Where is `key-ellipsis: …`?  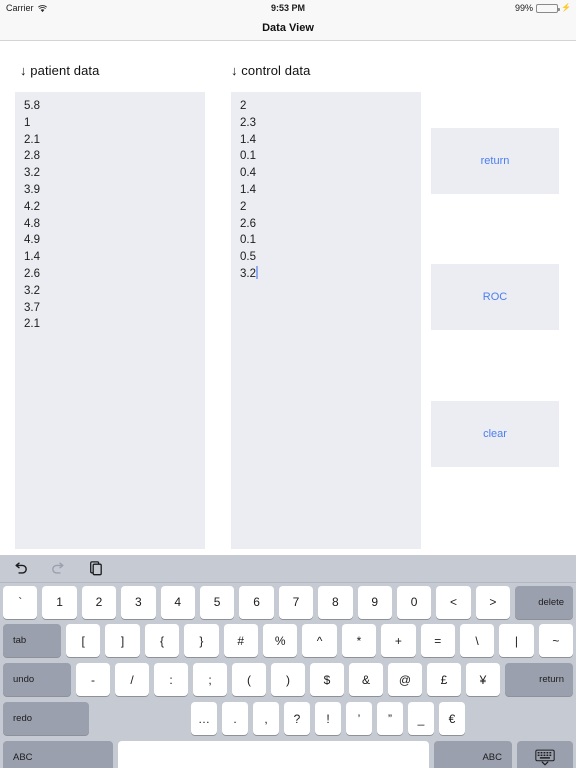 key-ellipsis: … is located at coordinates (204, 718).